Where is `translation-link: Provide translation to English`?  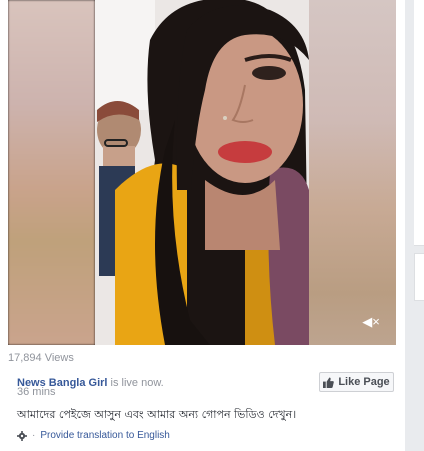
translation-link: Provide translation to English is located at coordinates (105, 435).